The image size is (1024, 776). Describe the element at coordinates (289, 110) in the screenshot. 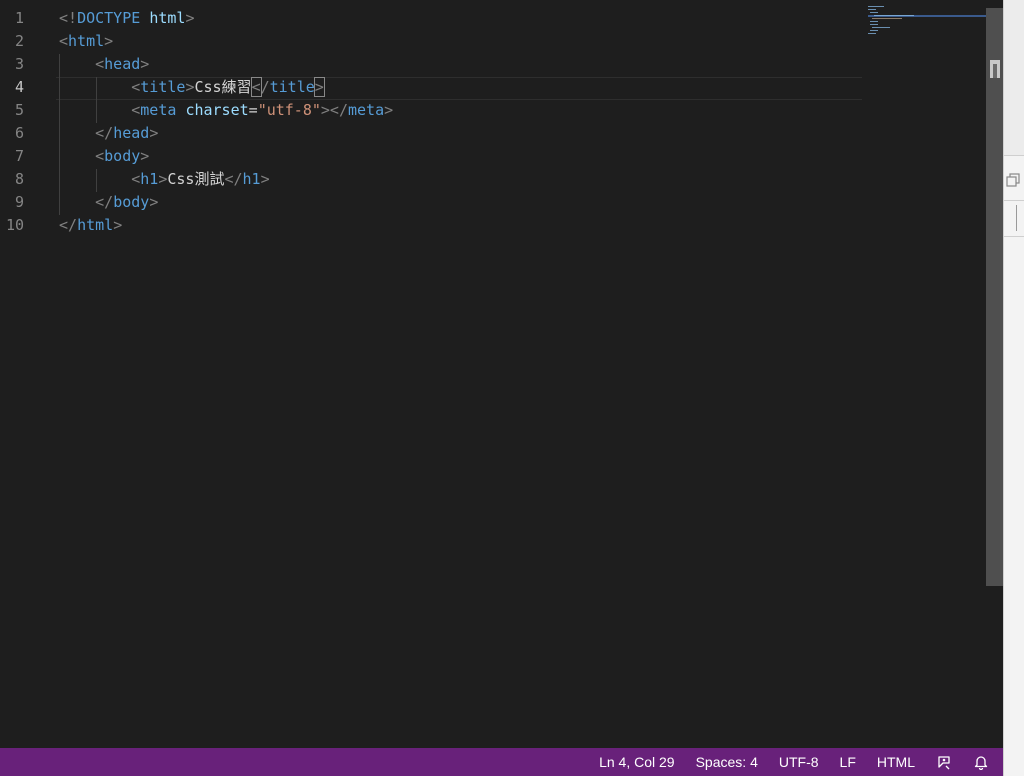

I see `code-token: "utf-8"` at that location.